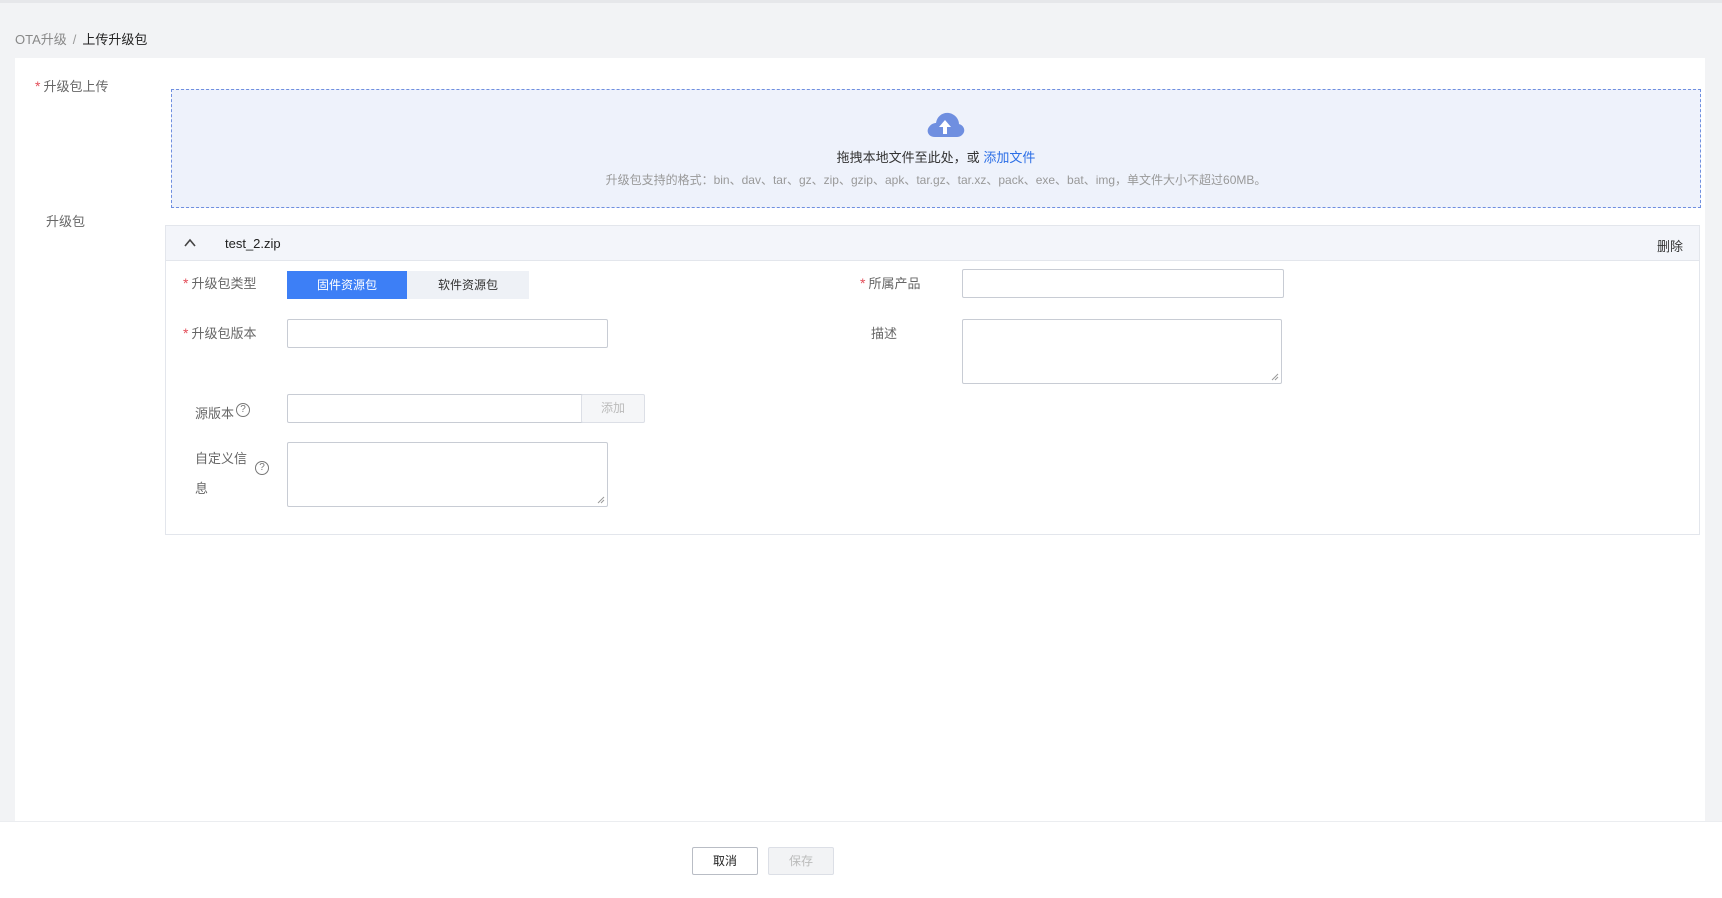 This screenshot has height=898, width=1722. I want to click on package-file-name: test_2.zip, so click(253, 243).